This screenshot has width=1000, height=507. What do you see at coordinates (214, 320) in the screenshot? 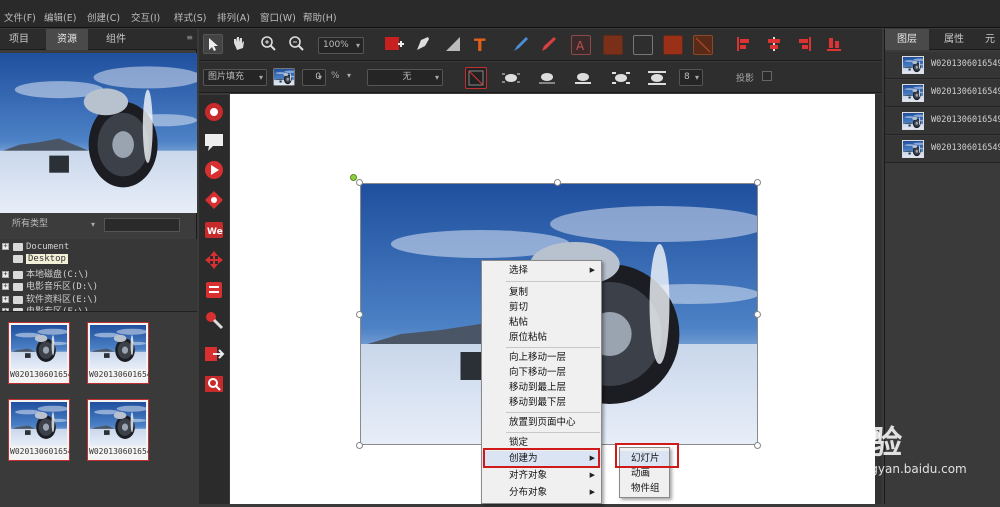
I see `tool-icon` at bounding box center [214, 320].